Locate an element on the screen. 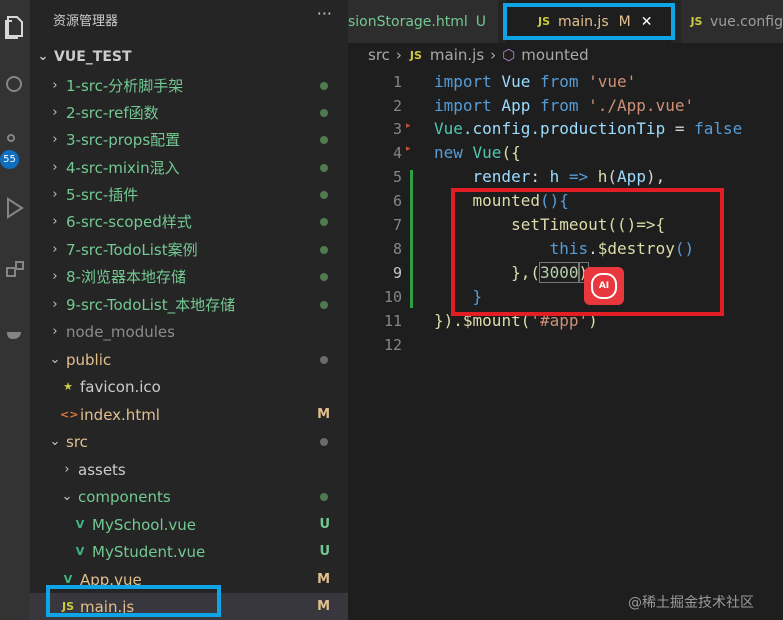 Image resolution: width=783 pixels, height=620 pixels. breadcrumb-symbol: mounted is located at coordinates (554, 55).